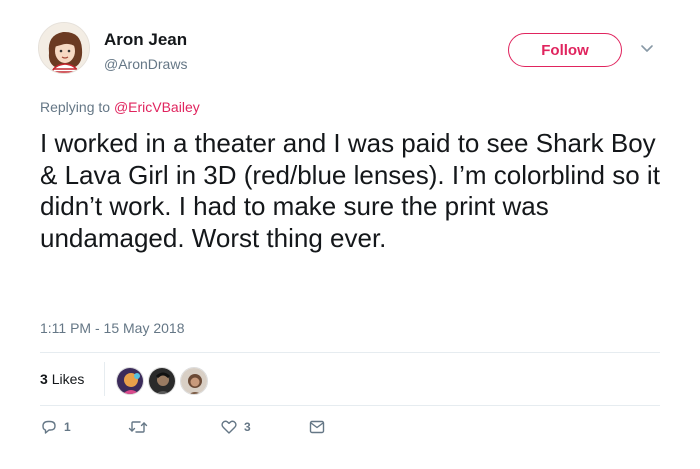 The height and width of the screenshot is (469, 700). I want to click on replying-to: Replying to @EricVBailey, so click(120, 107).